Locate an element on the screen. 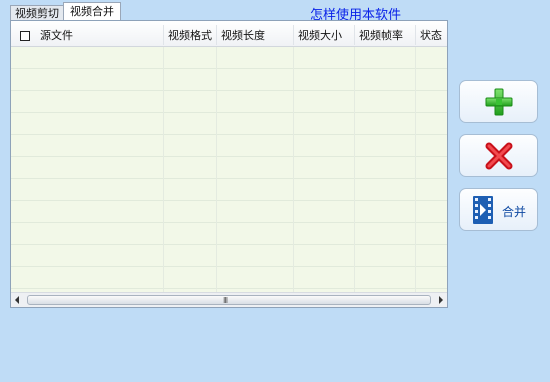 The width and height of the screenshot is (550, 382). col-video-length: 视频长度 is located at coordinates (243, 34).